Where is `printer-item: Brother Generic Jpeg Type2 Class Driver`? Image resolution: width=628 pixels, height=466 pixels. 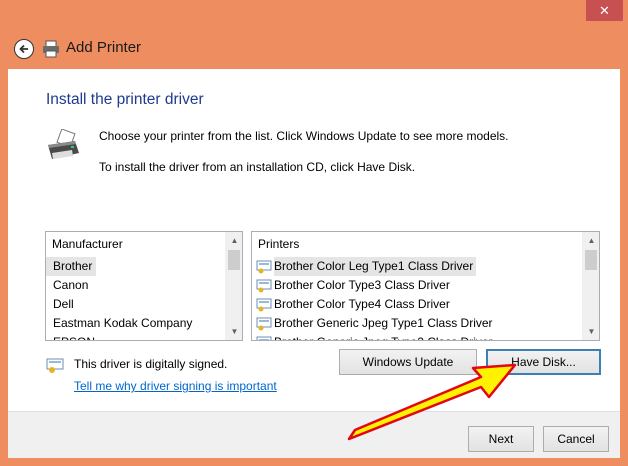
printer-item: Brother Generic Jpeg Type2 Class Driver is located at coordinates (417, 336).